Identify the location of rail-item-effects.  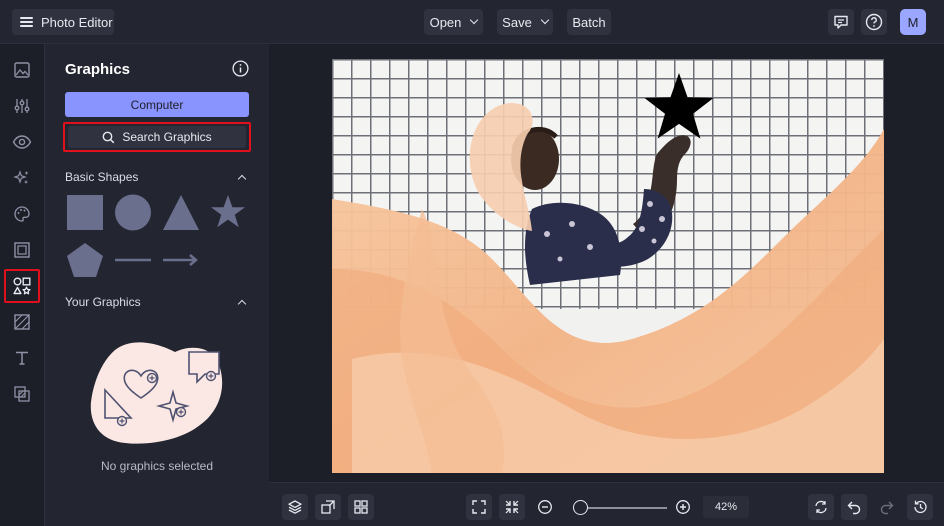
(22, 142).